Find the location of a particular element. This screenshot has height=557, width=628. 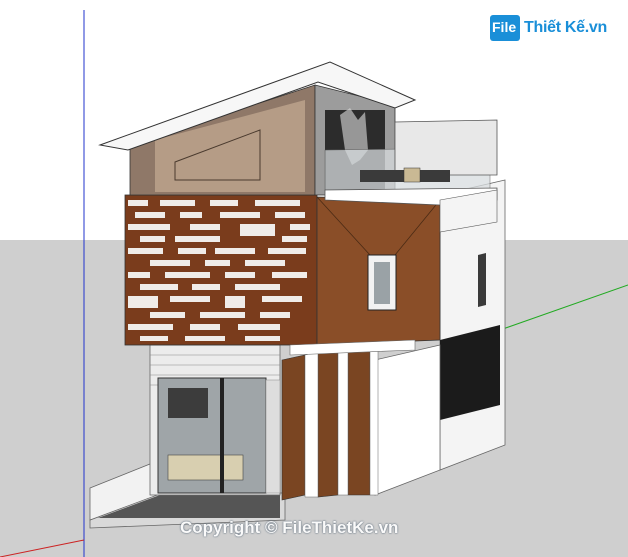

right-side-dark-opening is located at coordinates (470, 372).